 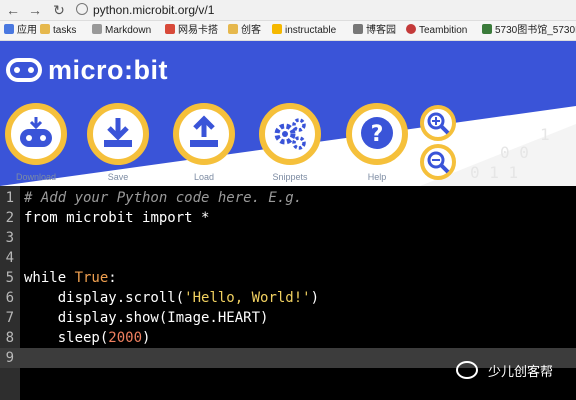 I want to click on load-button: Load, so click(x=204, y=142).